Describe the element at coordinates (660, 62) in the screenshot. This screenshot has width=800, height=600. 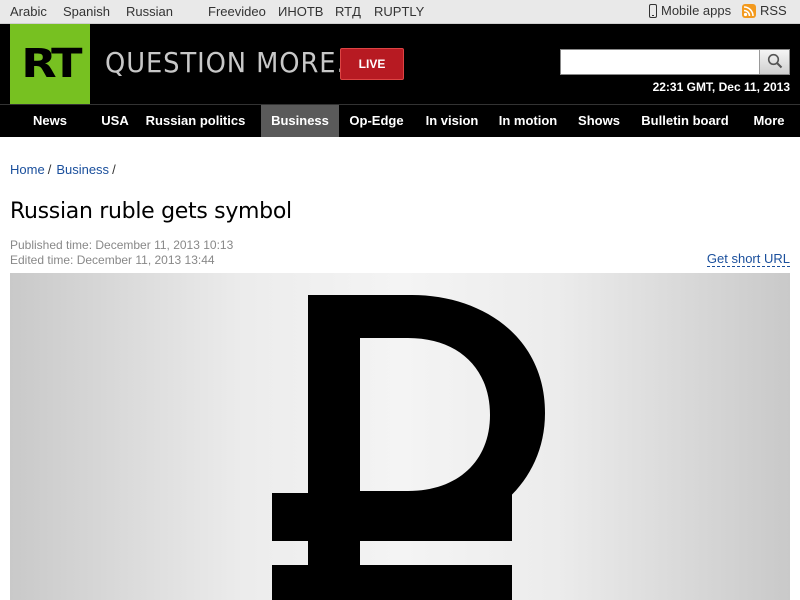
I see `search-input` at that location.